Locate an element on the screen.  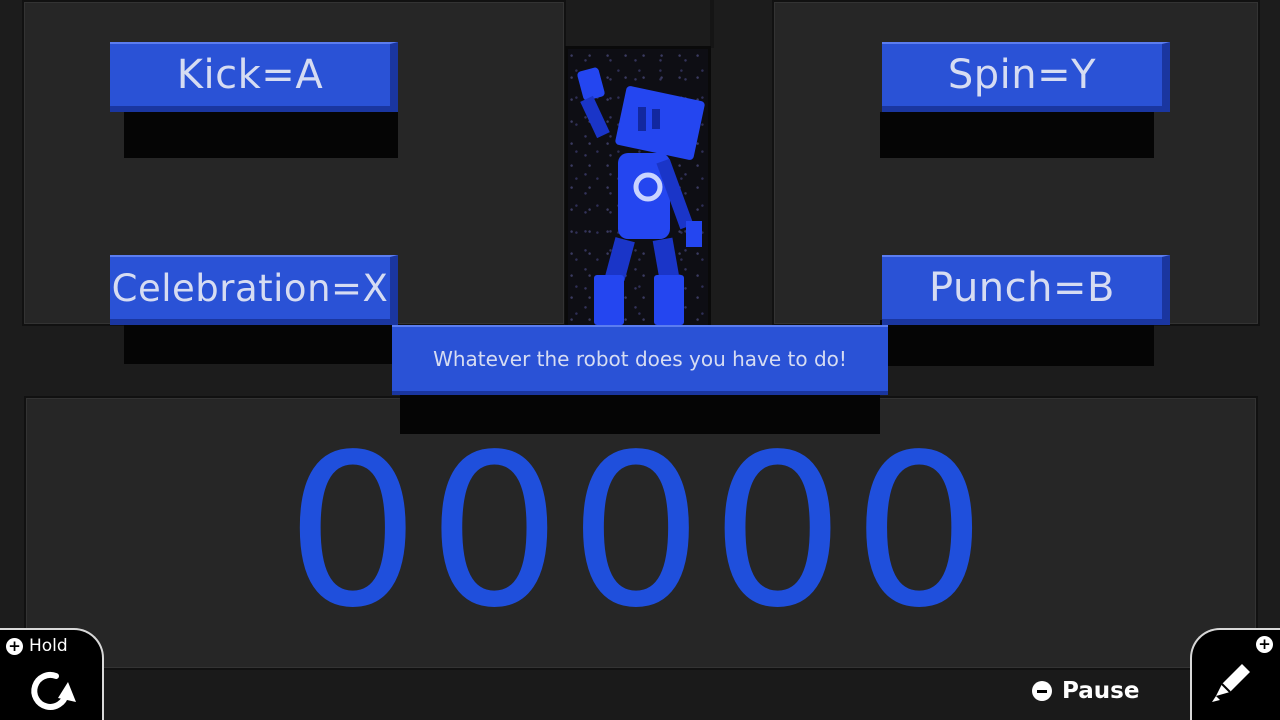
hold-label: Hold is located at coordinates (48, 646).